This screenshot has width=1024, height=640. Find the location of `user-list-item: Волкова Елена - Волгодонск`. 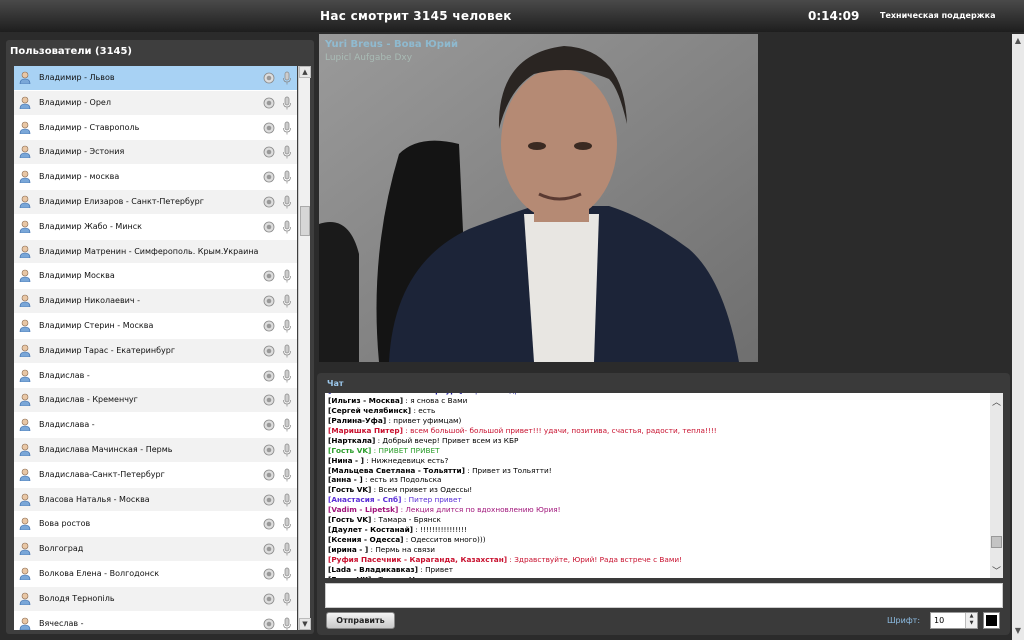

user-list-item: Волкова Елена - Волгодонск is located at coordinates (155, 574).